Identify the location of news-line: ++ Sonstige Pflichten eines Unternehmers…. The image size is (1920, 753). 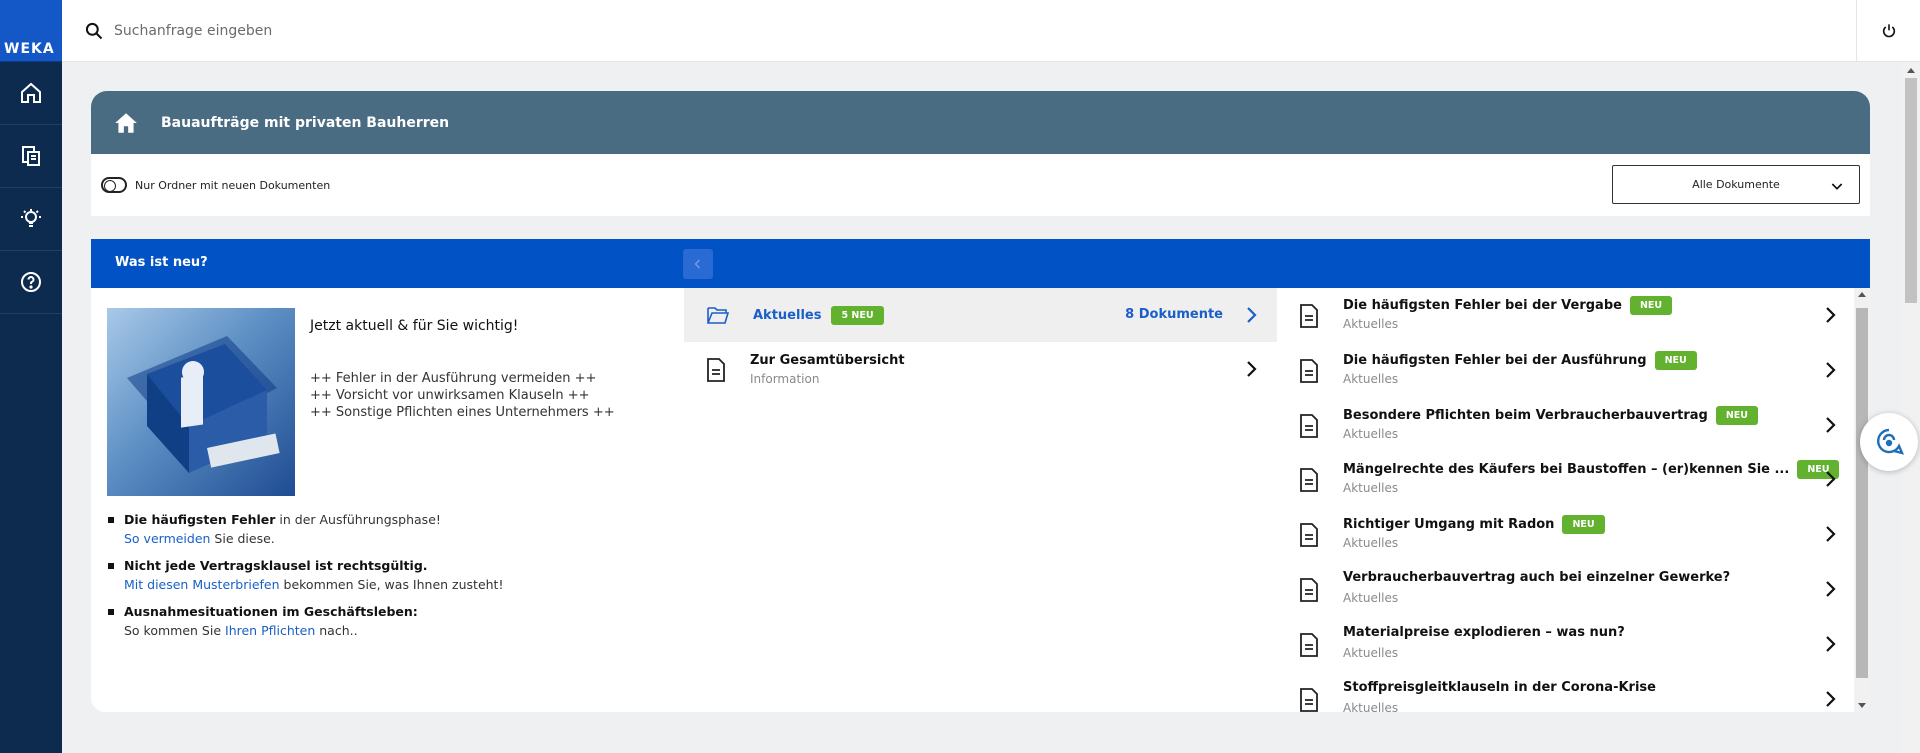
(462, 412).